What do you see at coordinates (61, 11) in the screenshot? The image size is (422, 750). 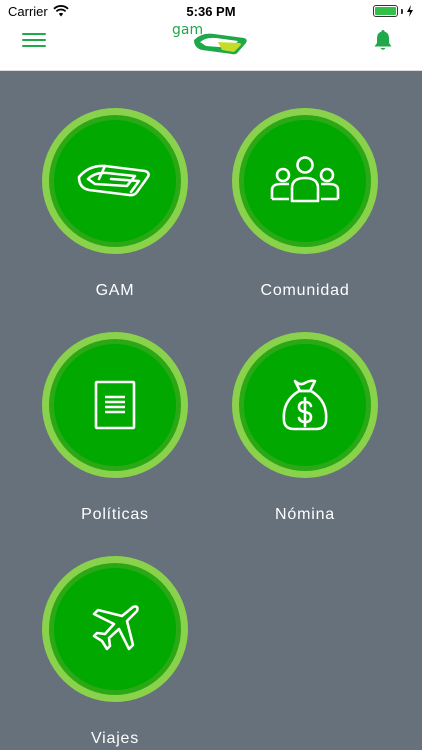 I see `wifi-icon` at bounding box center [61, 11].